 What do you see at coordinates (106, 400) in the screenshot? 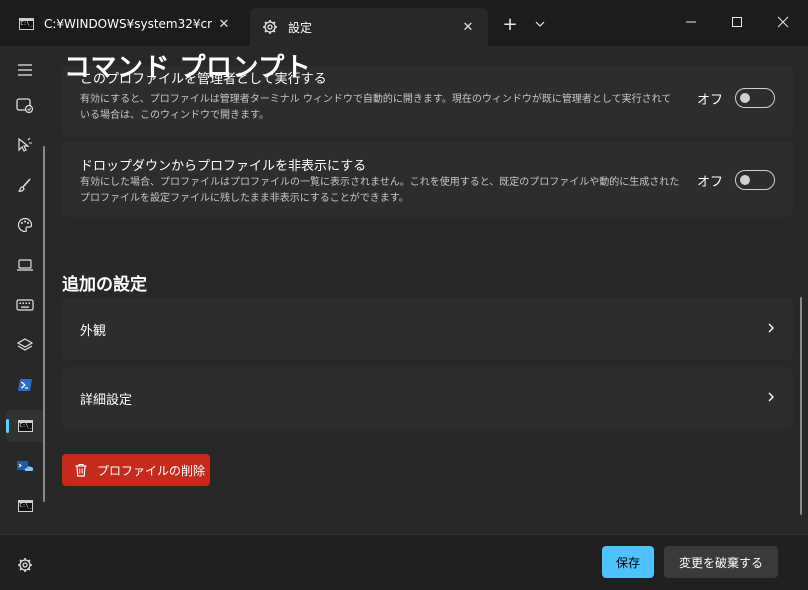
I see `nav-card-label: 詳細設定` at bounding box center [106, 400].